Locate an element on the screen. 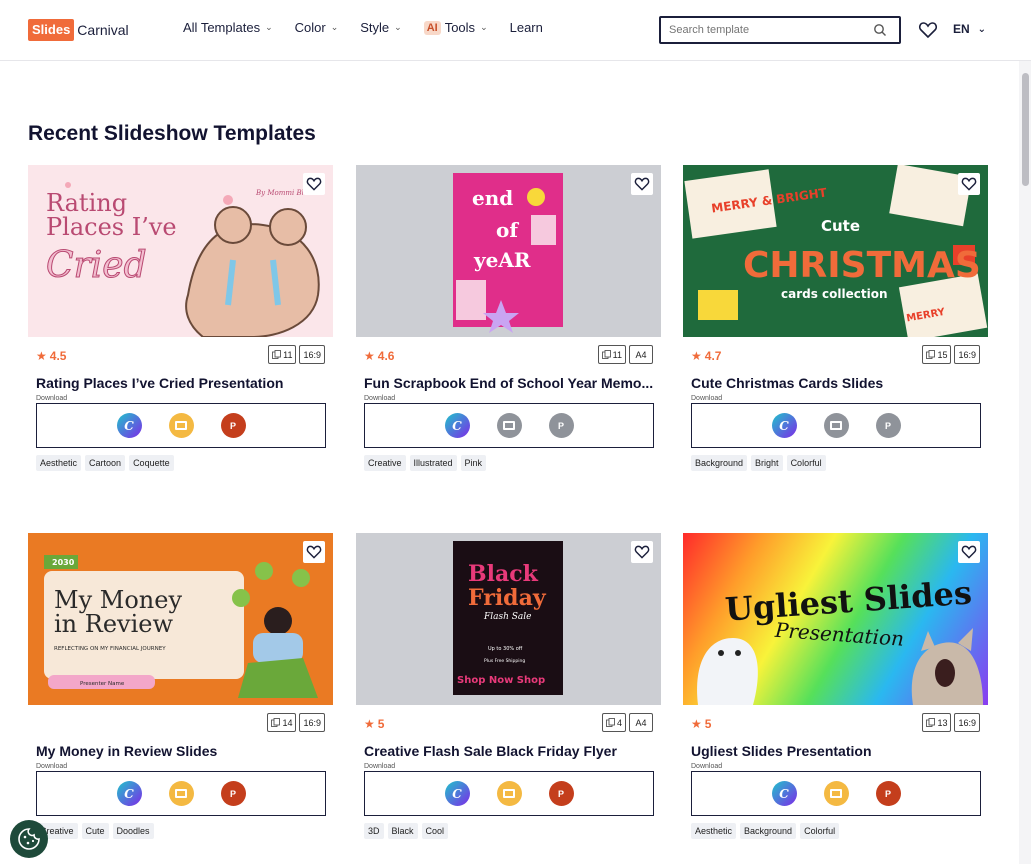  card-meta: ★ 5 4 A4 is located at coordinates (508, 722).